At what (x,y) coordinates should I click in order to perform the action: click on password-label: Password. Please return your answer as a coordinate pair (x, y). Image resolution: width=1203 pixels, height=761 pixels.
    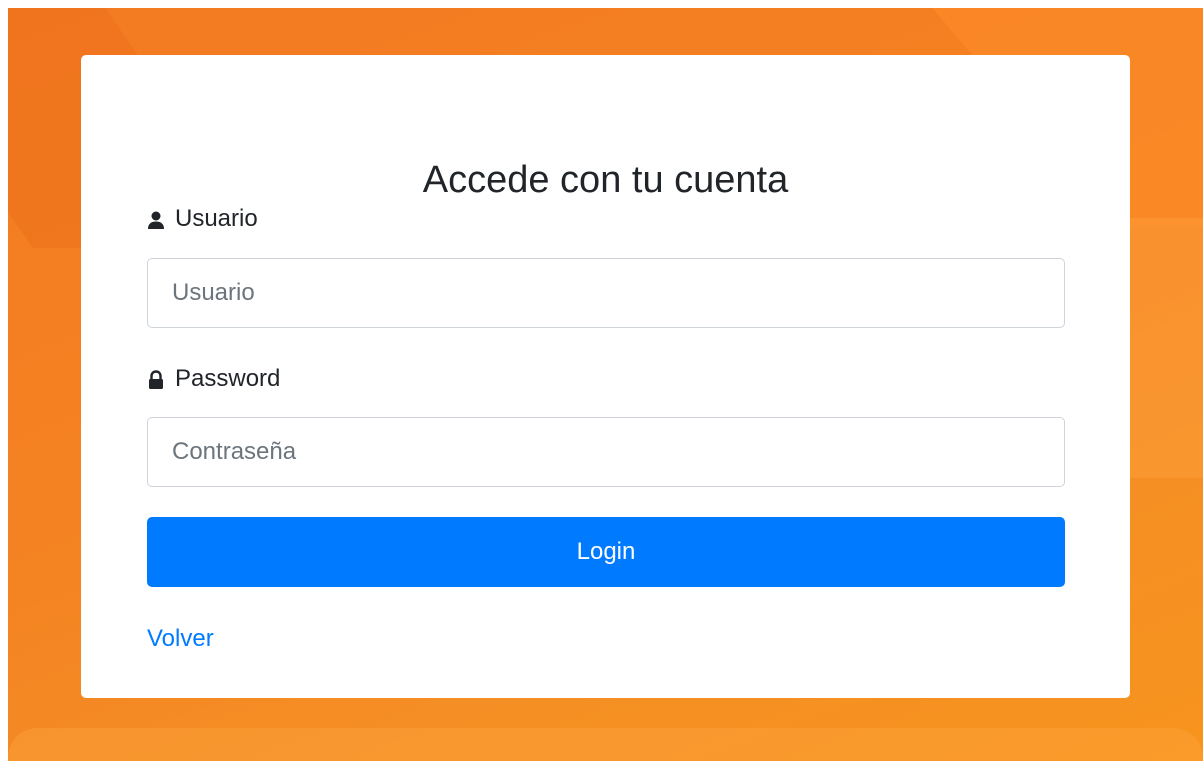
    Looking at the image, I should click on (213, 379).